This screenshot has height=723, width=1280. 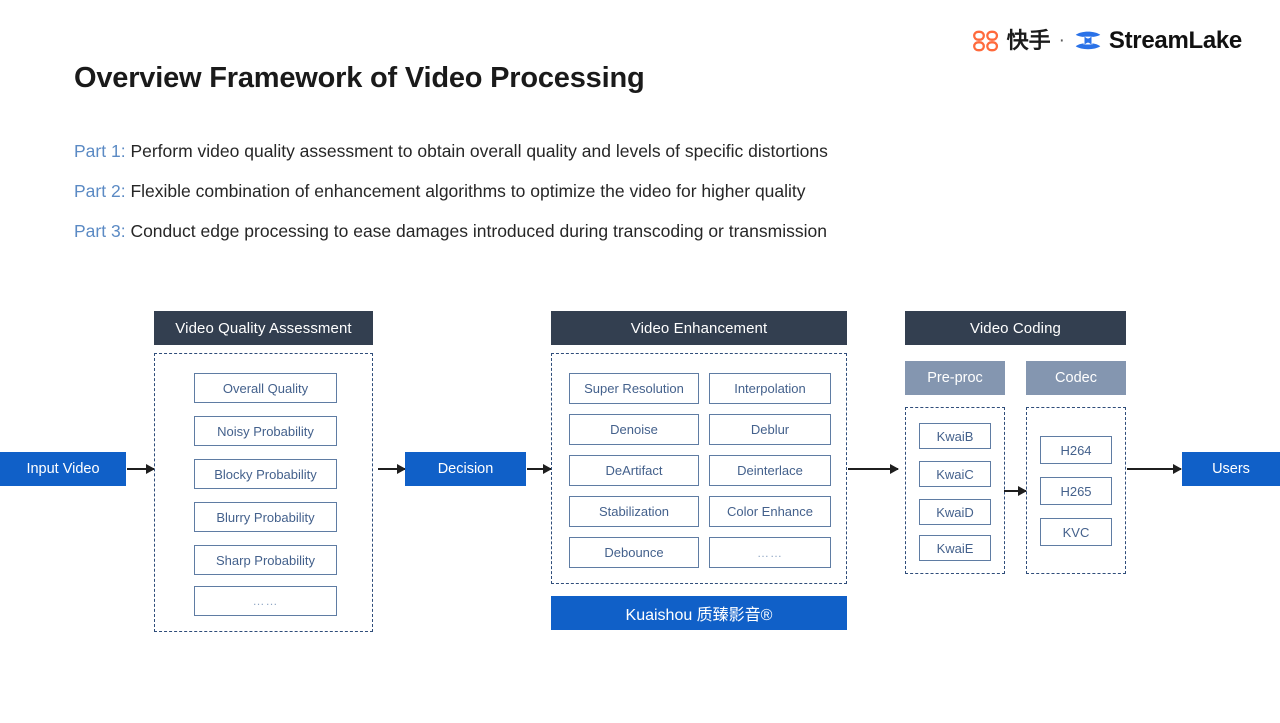 I want to click on vqa-header: Video Quality Assessment, so click(x=263, y=328).